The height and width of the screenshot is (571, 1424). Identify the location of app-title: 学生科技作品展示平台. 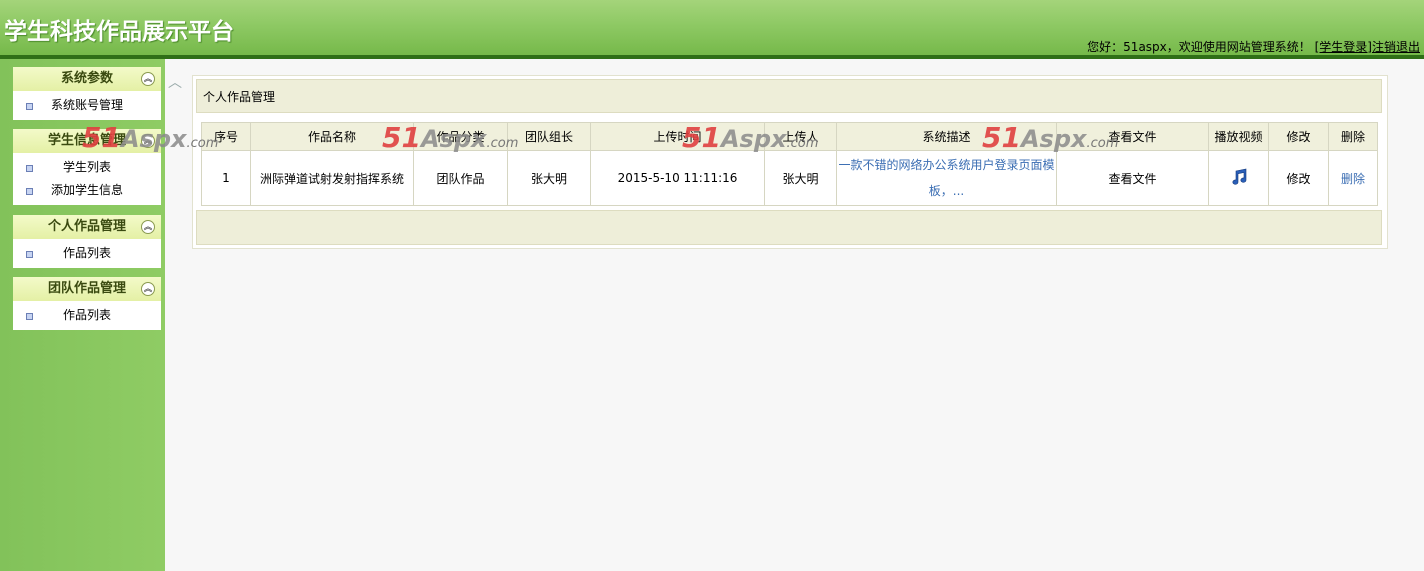
(119, 32).